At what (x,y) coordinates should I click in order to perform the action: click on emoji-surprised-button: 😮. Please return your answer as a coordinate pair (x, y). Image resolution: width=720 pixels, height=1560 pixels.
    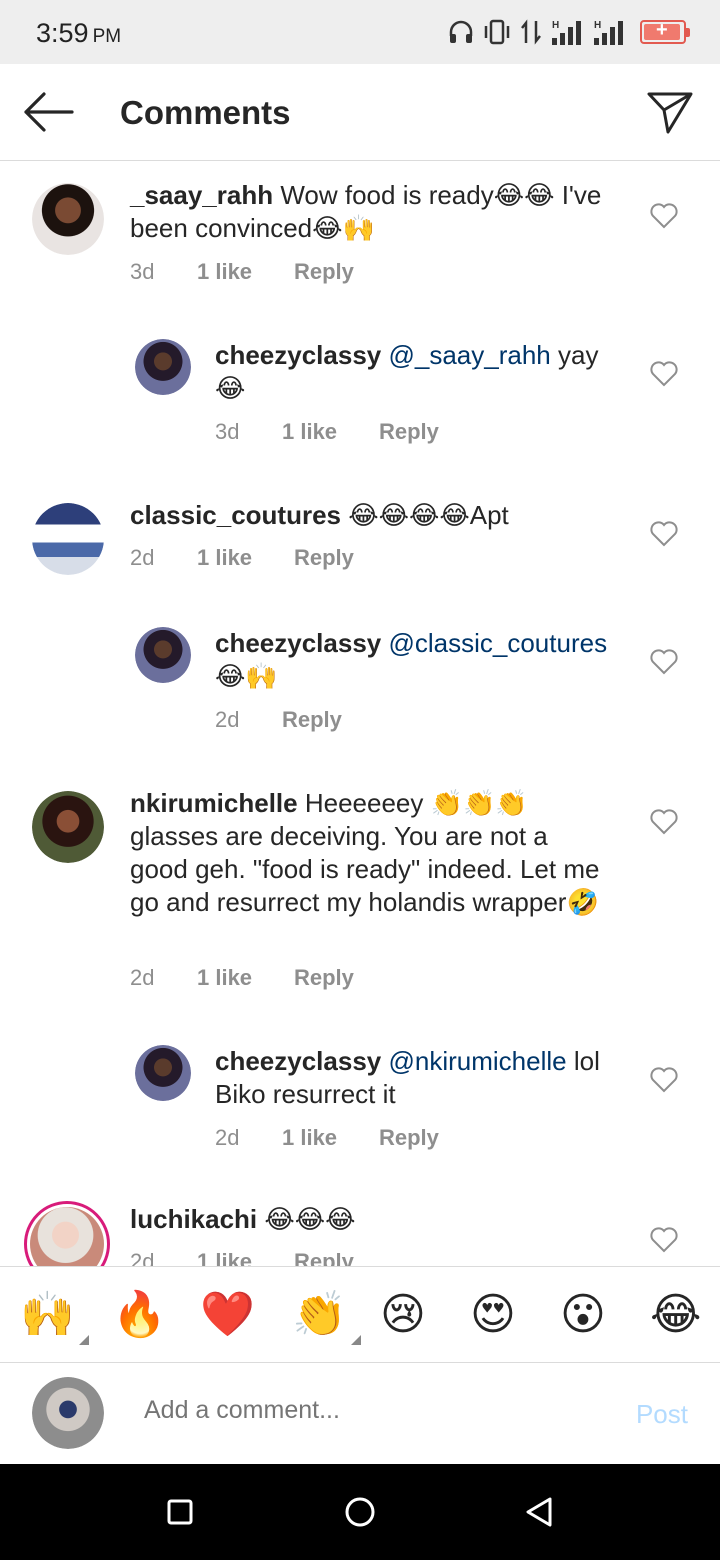
    Looking at the image, I should click on (583, 1315).